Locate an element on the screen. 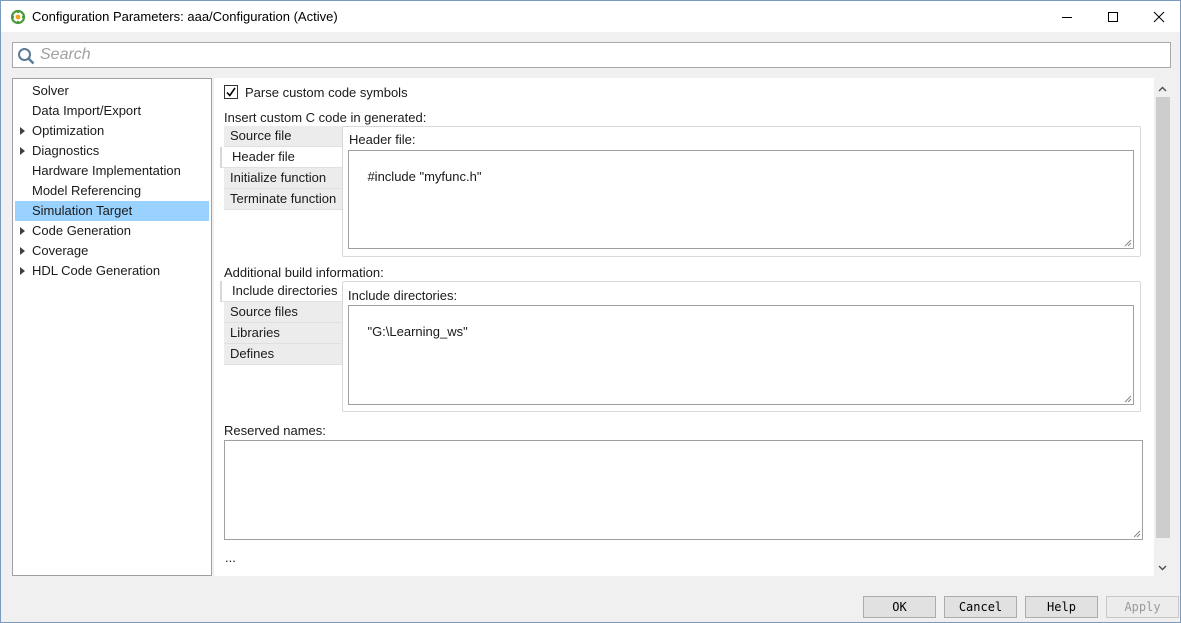 This screenshot has width=1181, height=623. cancel-button: Cancel is located at coordinates (980, 607).